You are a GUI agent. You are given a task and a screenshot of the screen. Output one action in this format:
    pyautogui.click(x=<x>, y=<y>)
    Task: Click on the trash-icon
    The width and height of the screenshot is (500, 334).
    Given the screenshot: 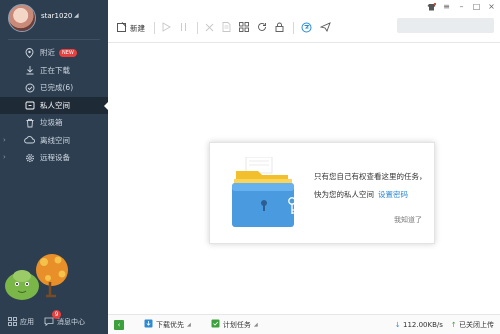 What is the action you would take?
    pyautogui.click(x=29, y=122)
    